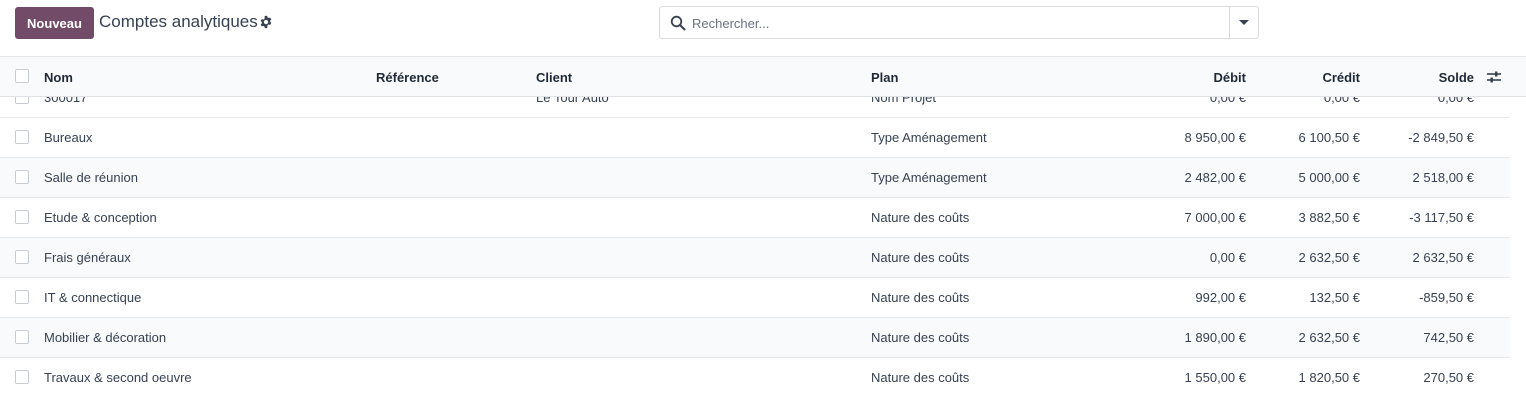 The height and width of the screenshot is (396, 1526). What do you see at coordinates (100, 217) in the screenshot?
I see `cell-name: Etude & conception` at bounding box center [100, 217].